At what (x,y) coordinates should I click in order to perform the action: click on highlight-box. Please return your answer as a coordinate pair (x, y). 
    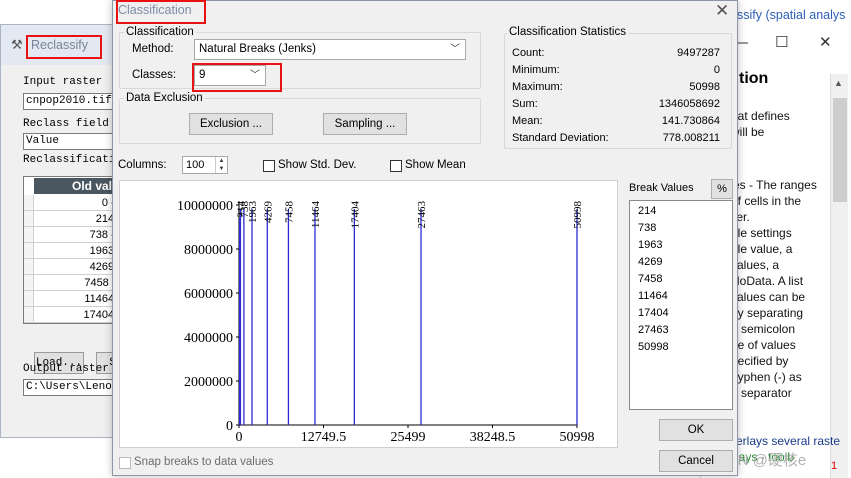
    Looking at the image, I should click on (64, 47).